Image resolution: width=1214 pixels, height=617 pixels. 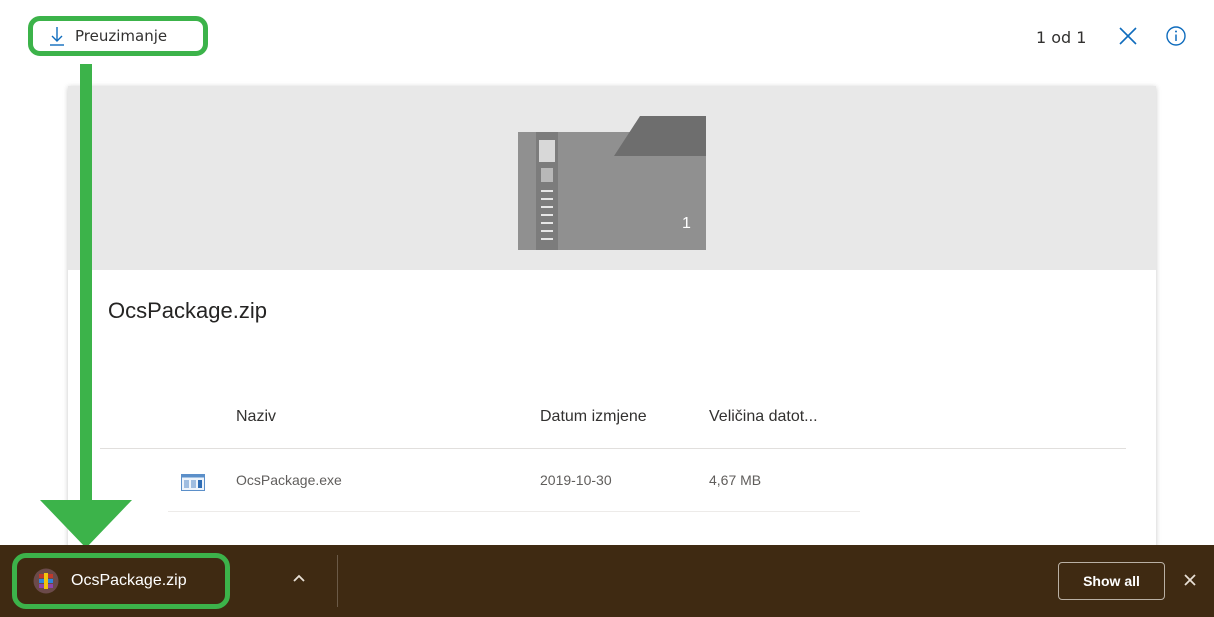 I want to click on shelf-divider, so click(x=337, y=581).